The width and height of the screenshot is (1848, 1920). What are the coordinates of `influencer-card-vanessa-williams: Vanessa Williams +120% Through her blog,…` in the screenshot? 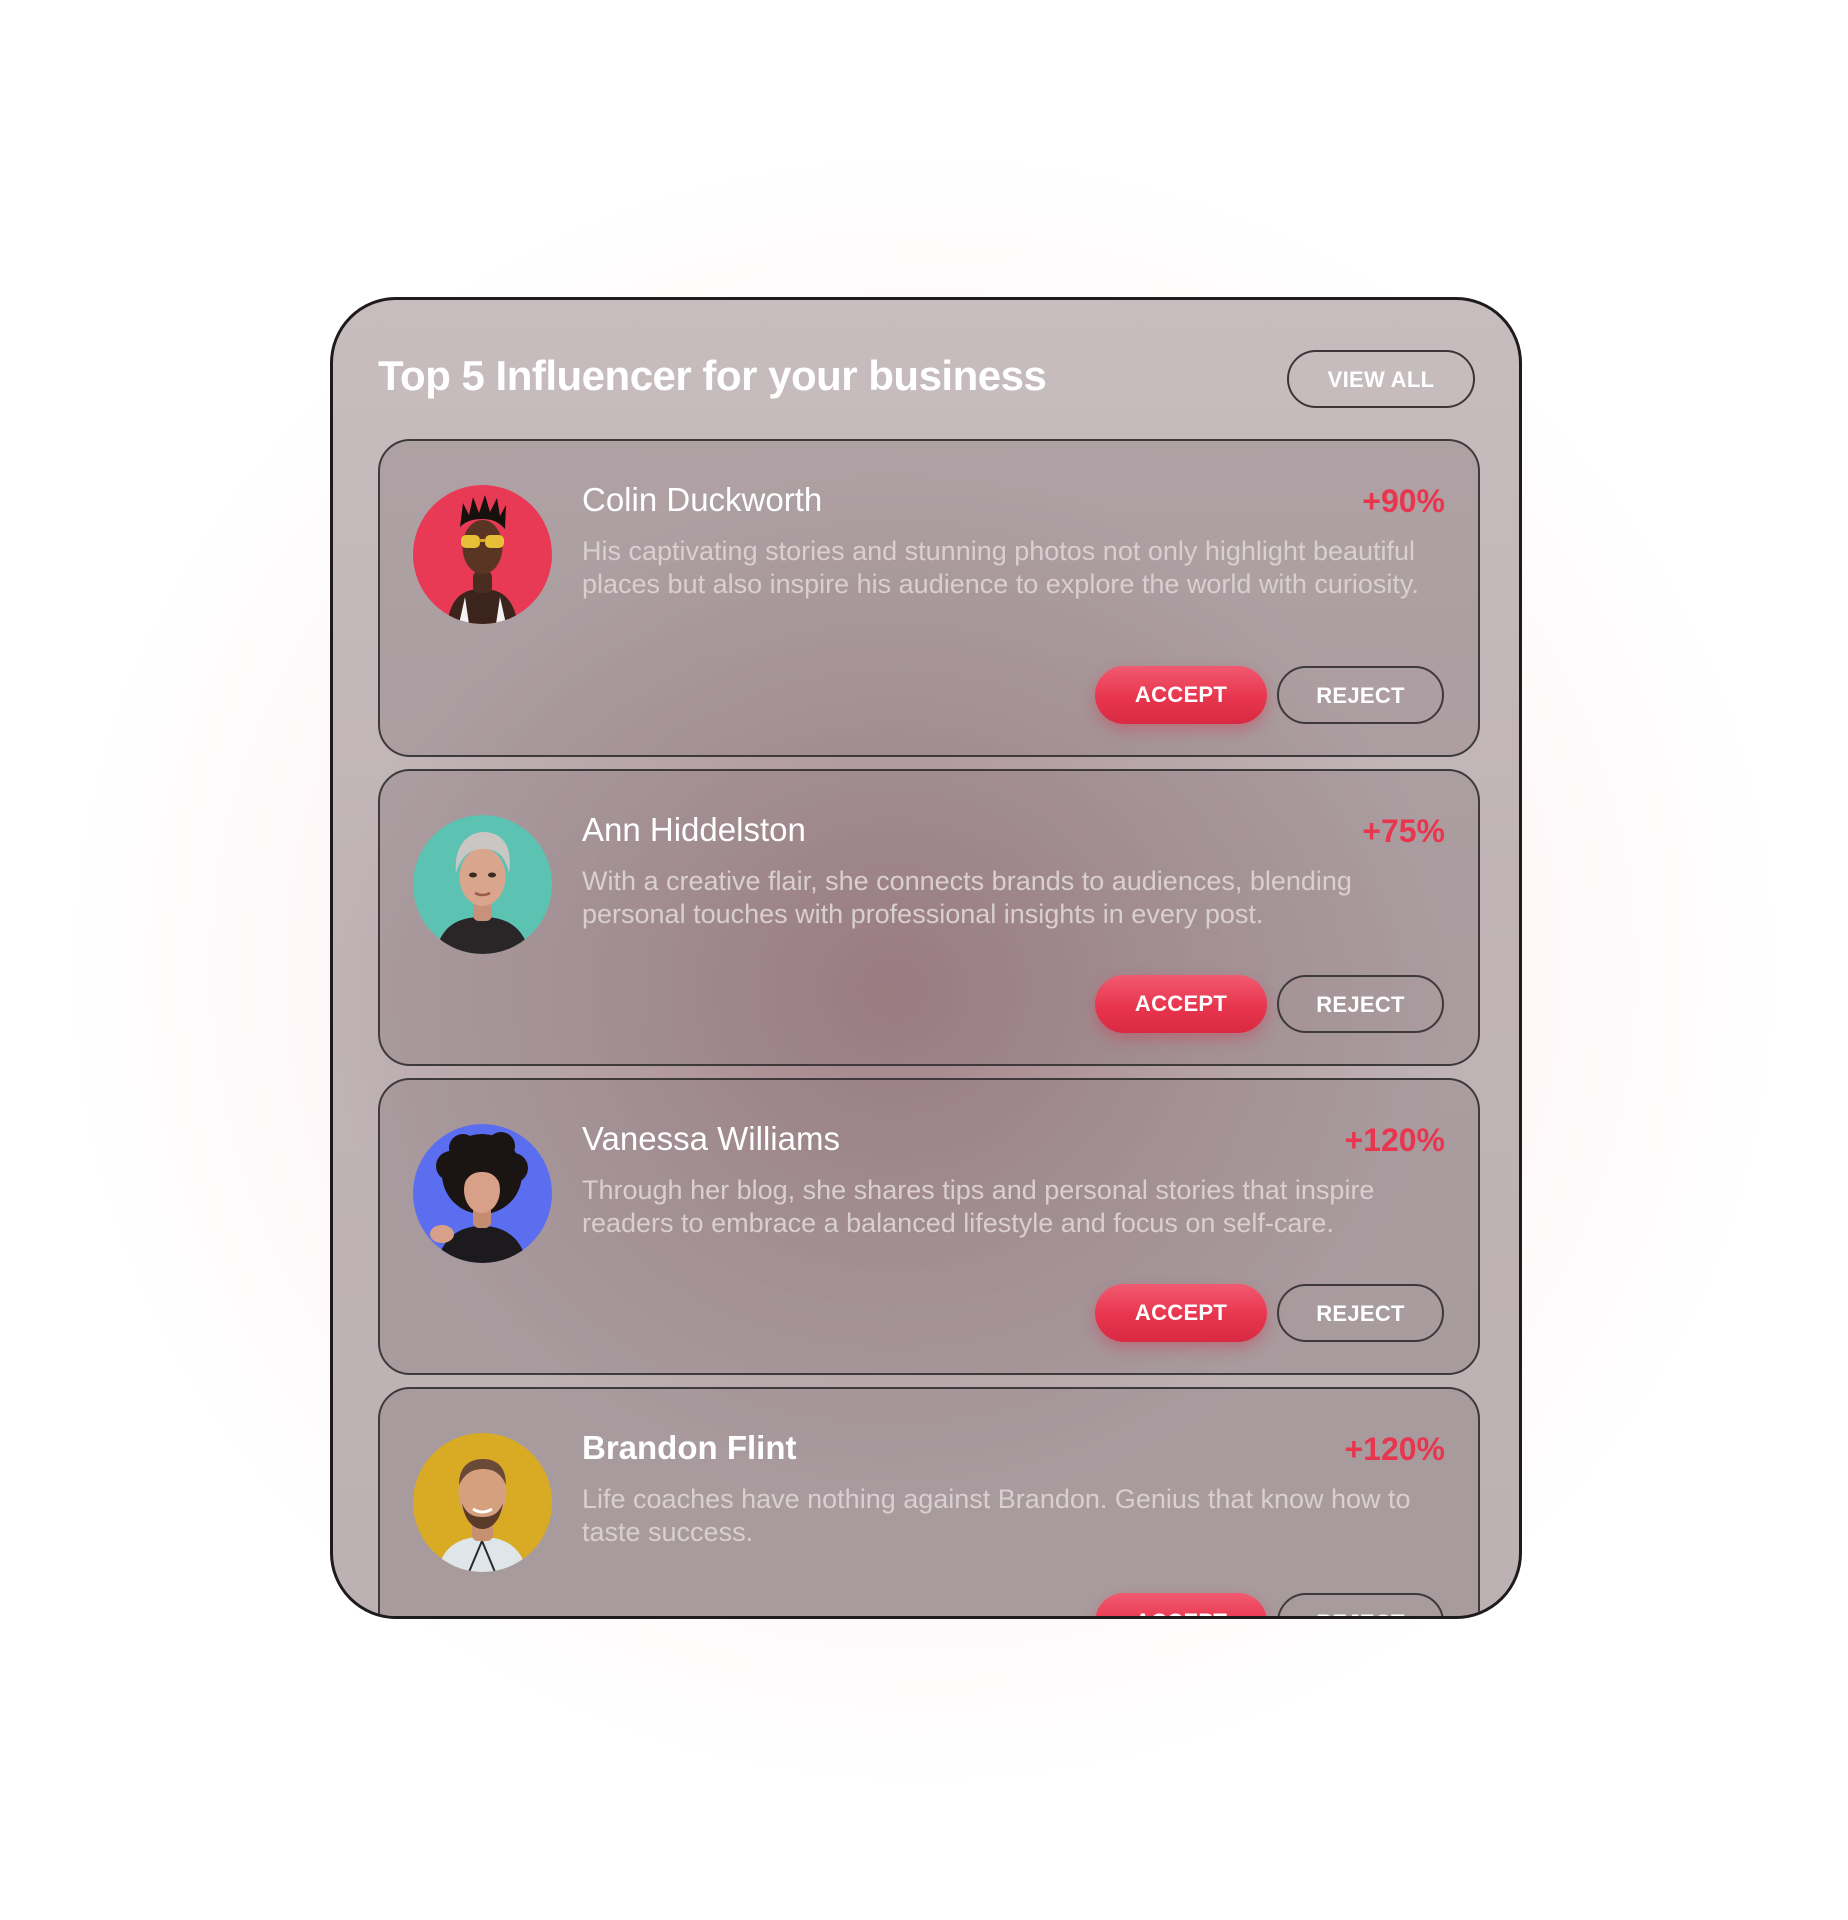 It's located at (929, 1226).